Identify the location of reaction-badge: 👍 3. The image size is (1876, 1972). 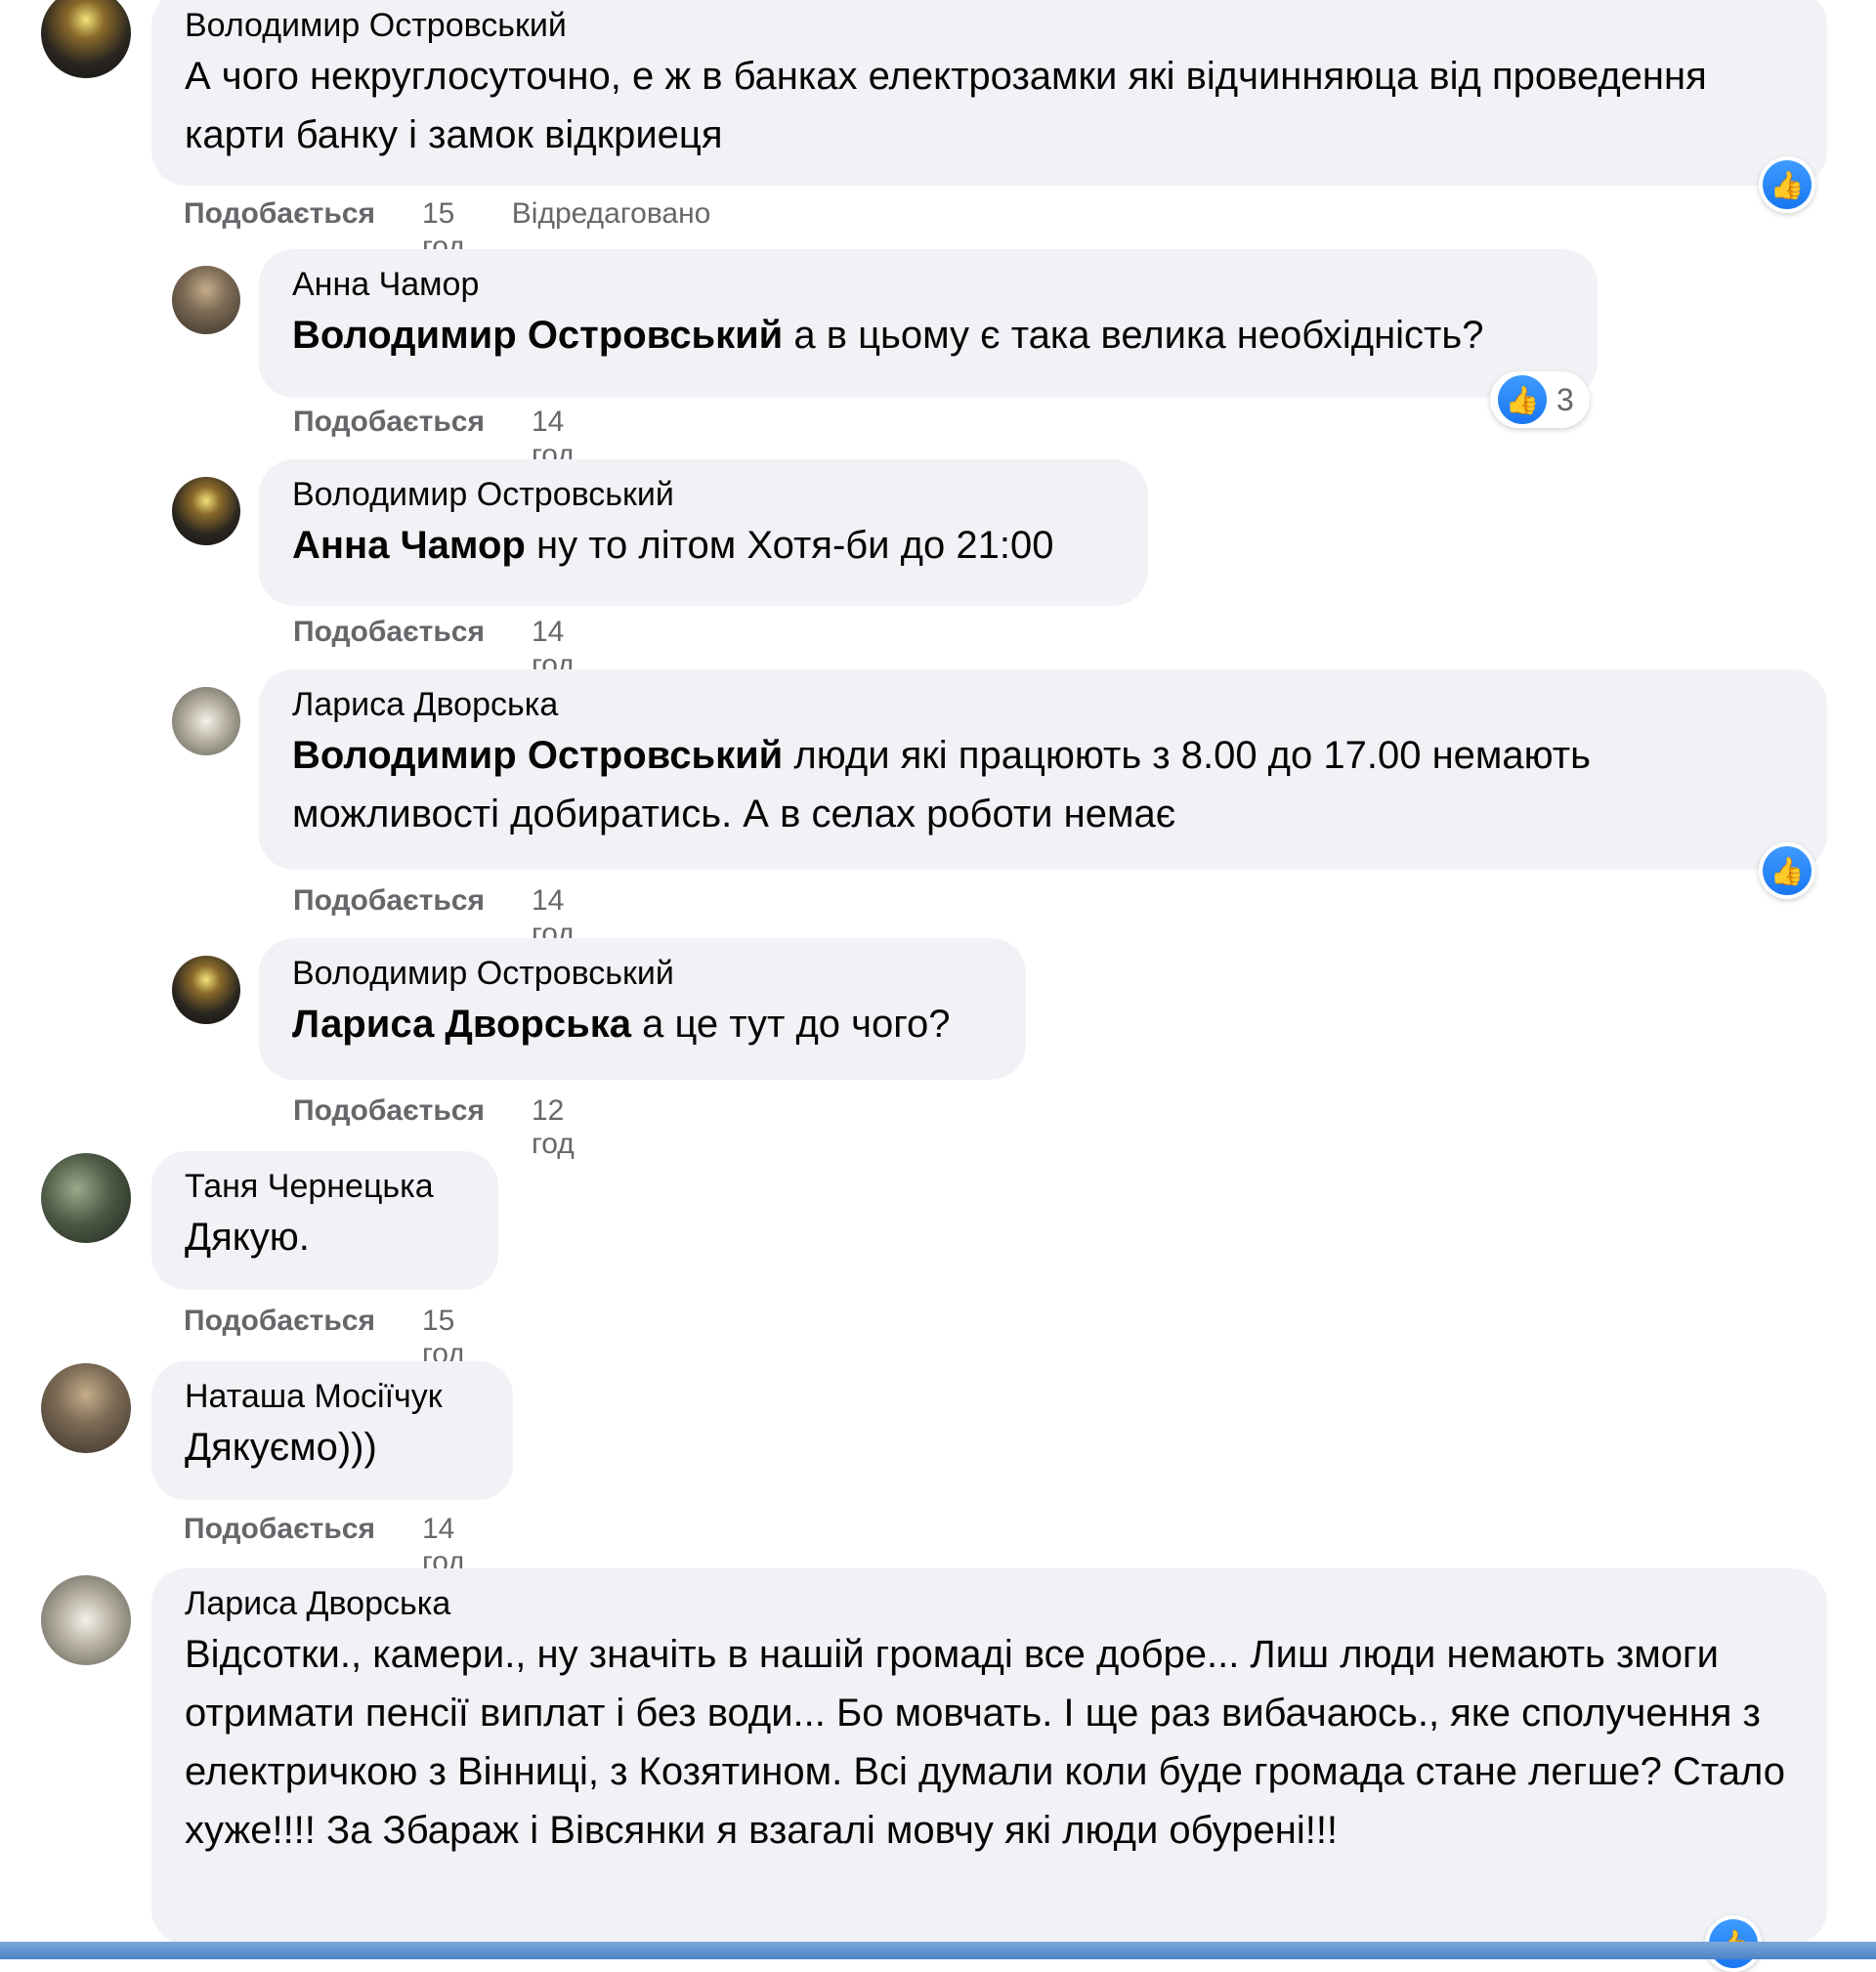
(1540, 399).